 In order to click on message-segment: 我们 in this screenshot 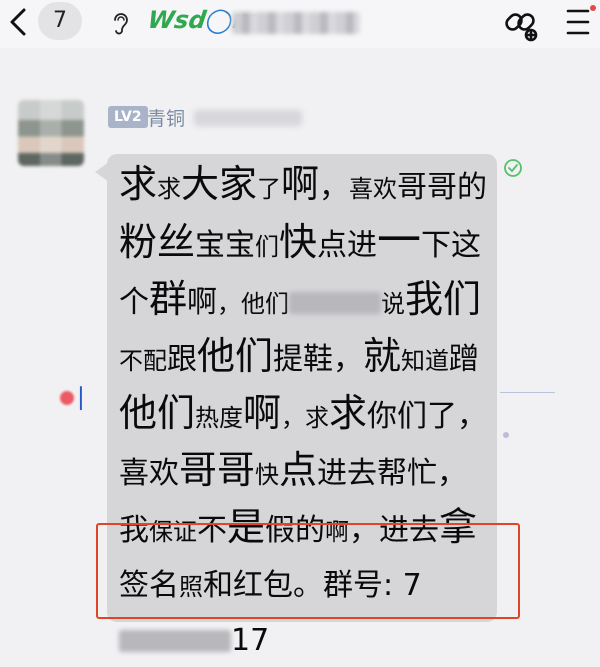, I will do `click(443, 299)`.